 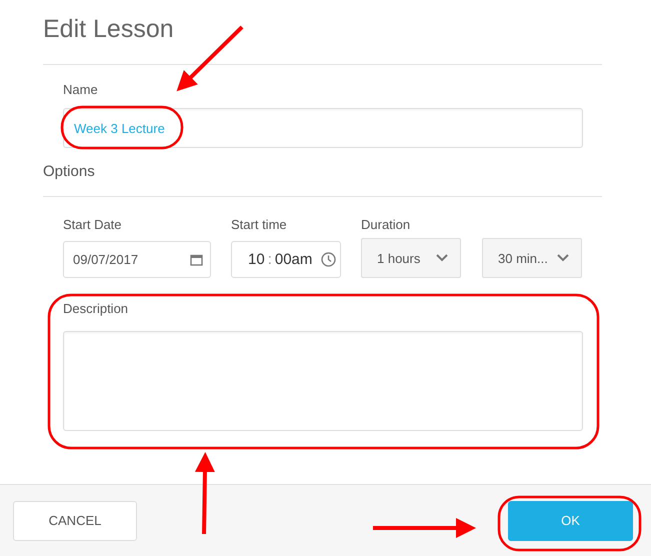 I want to click on hours-dropdown: 1 hours, so click(x=411, y=258).